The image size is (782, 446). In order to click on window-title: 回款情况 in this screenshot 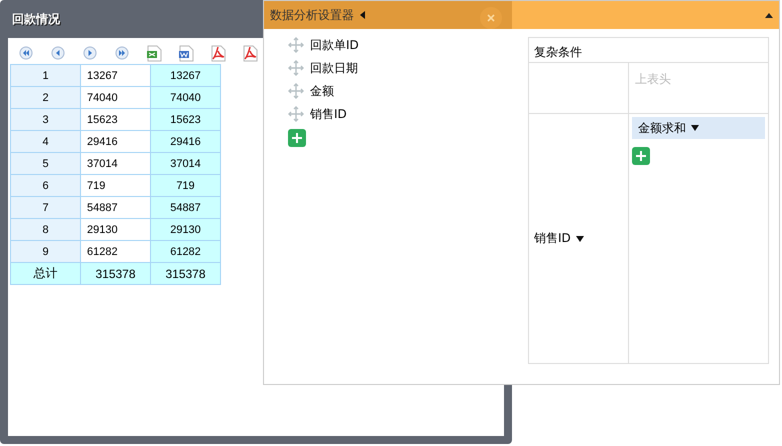, I will do `click(36, 19)`.